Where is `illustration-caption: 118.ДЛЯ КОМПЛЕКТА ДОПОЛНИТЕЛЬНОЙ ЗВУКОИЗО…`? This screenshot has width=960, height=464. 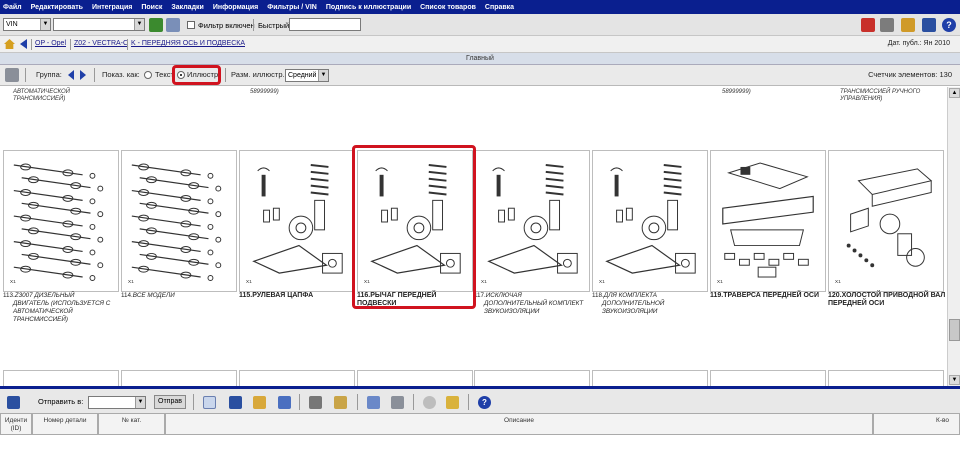 illustration-caption: 118.ДЛЯ КОМПЛЕКТА ДОПОЛНИТЕЛЬНОЙ ЗВУКОИЗО… is located at coordinates (651, 304).